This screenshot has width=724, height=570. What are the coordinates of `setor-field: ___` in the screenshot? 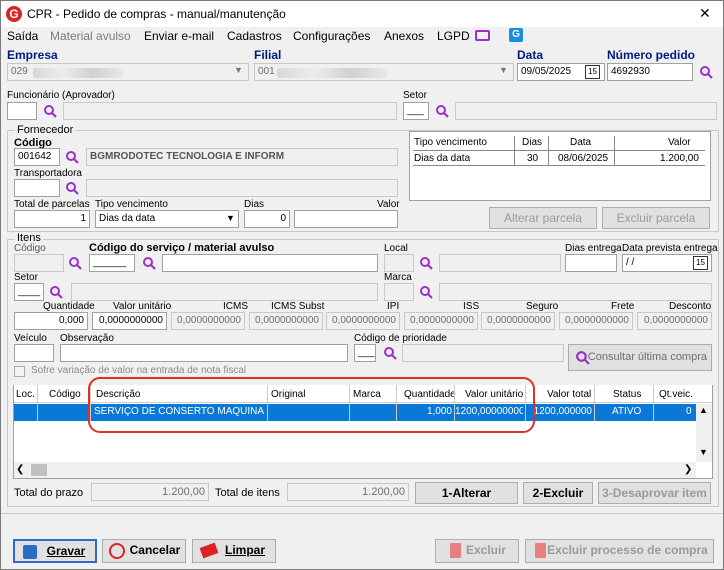 It's located at (416, 111).